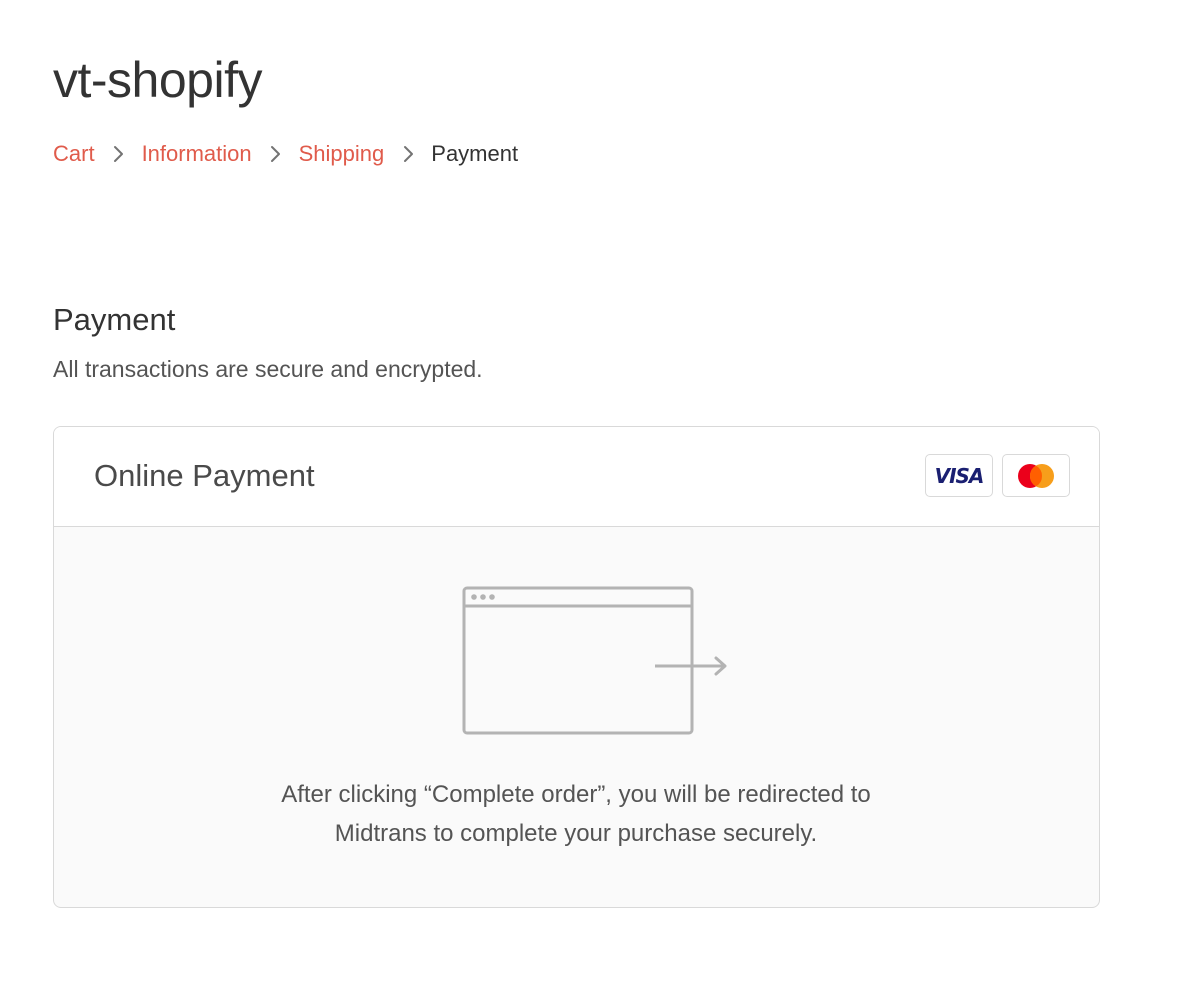 The height and width of the screenshot is (987, 1200). What do you see at coordinates (1036, 475) in the screenshot?
I see `mastercard-logo-icon` at bounding box center [1036, 475].